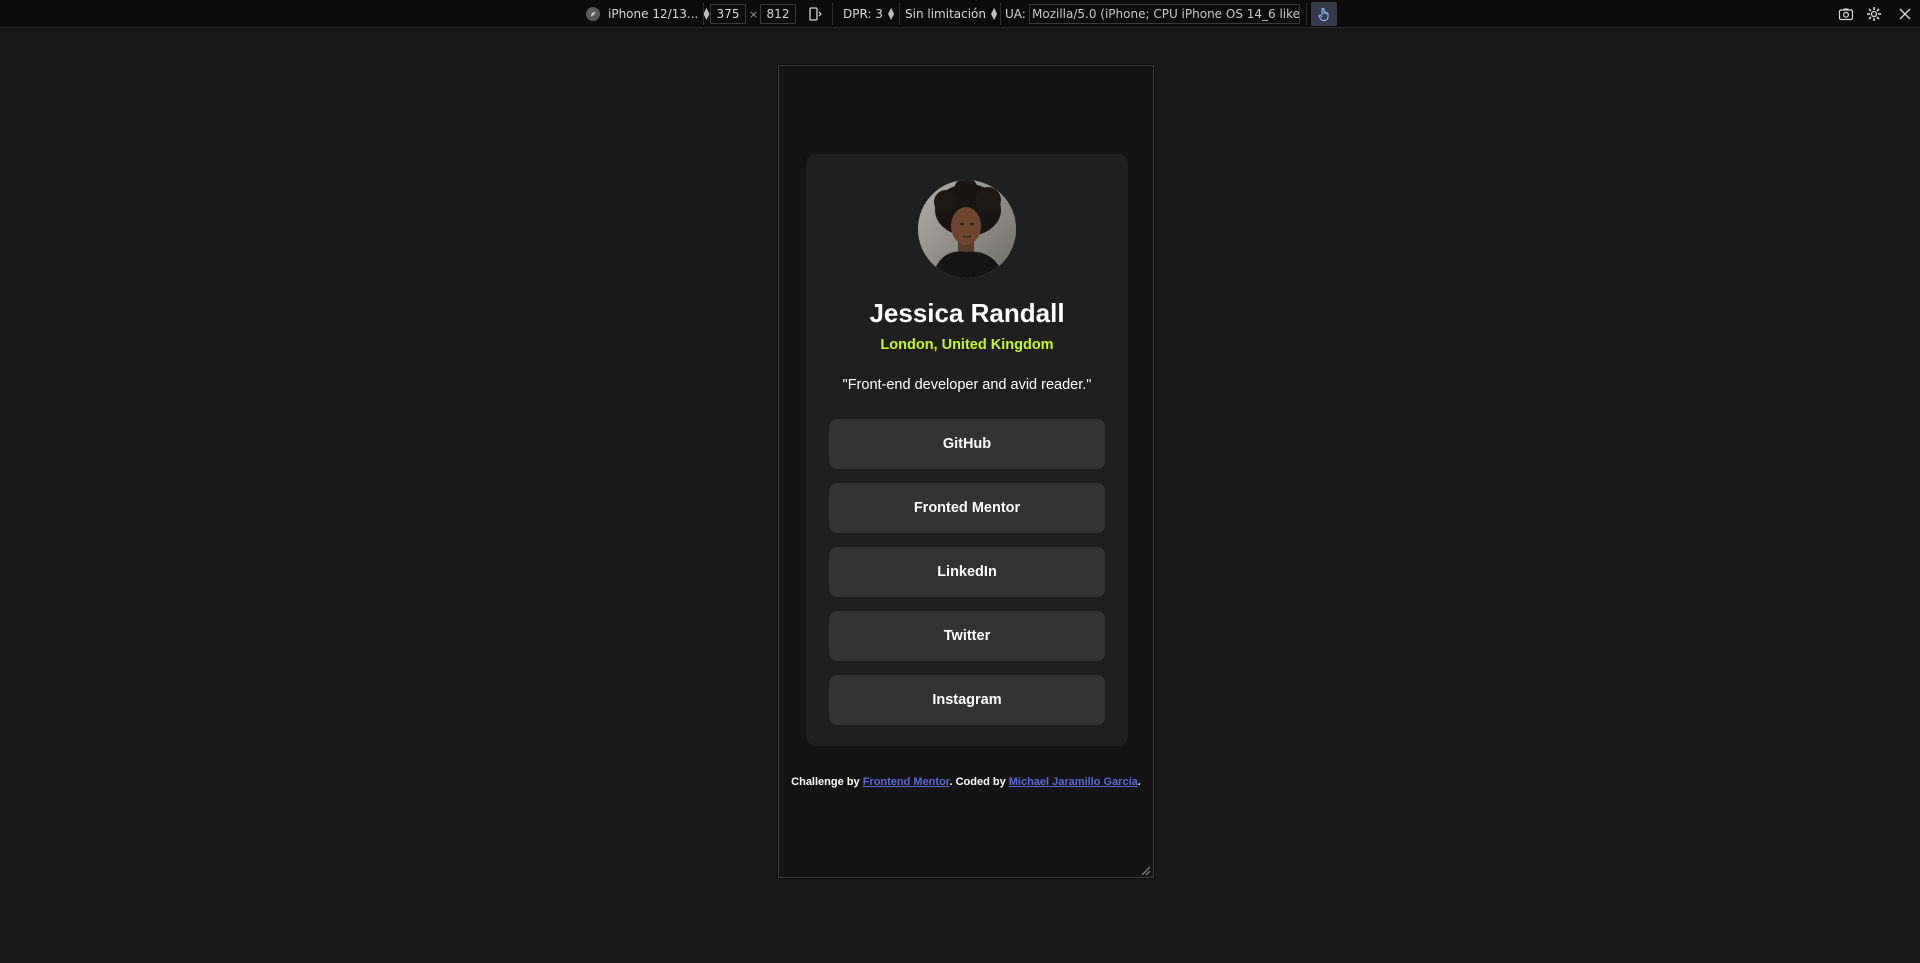 This screenshot has height=963, width=1920. Describe the element at coordinates (815, 14) in the screenshot. I see `rotate-device-icon` at that location.